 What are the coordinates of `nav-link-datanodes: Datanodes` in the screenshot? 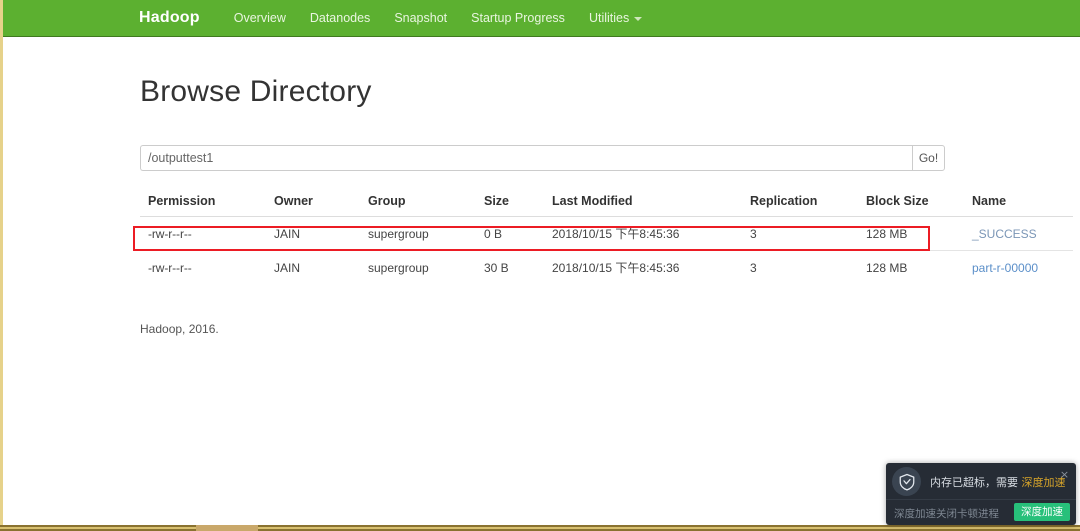 It's located at (340, 18).